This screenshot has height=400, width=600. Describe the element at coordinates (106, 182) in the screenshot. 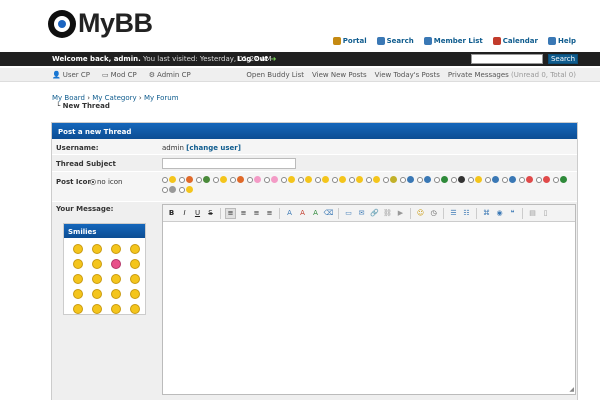

I see `no-icon-option: no icon` at that location.